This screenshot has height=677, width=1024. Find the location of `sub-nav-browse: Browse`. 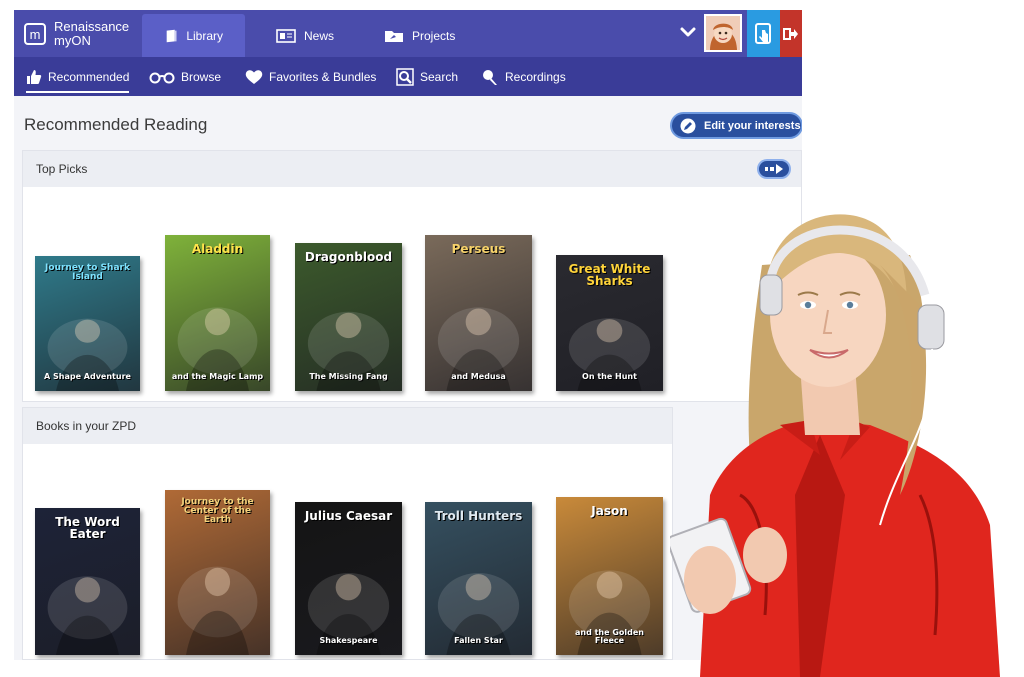

sub-nav-browse: Browse is located at coordinates (185, 76).